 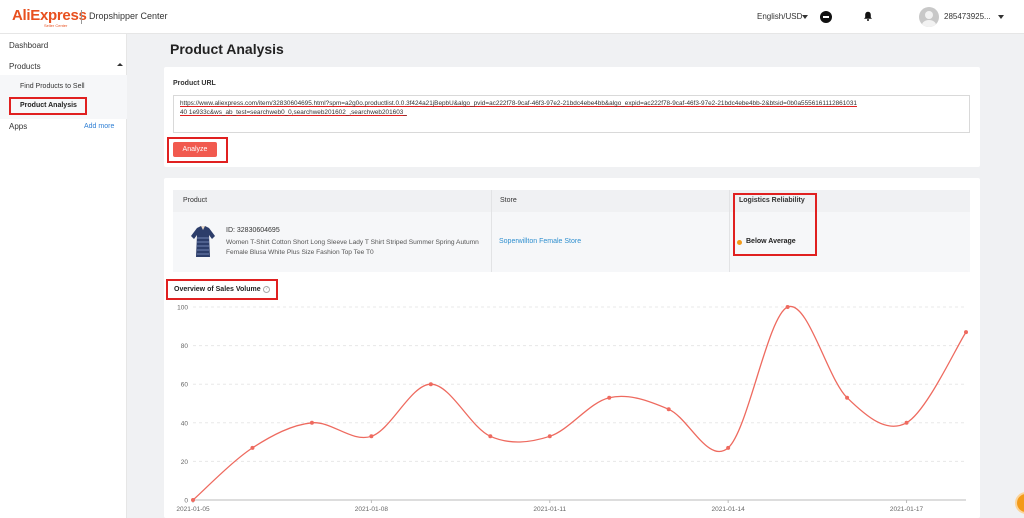 What do you see at coordinates (540, 241) in the screenshot?
I see `store-link: Soperwillton Female Store` at bounding box center [540, 241].